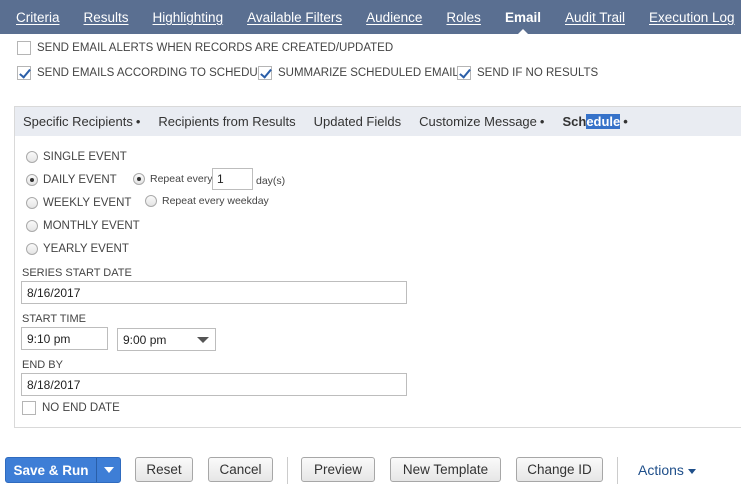 The width and height of the screenshot is (741, 488). I want to click on radio-daily-event: DAILY EVENT, so click(71, 180).